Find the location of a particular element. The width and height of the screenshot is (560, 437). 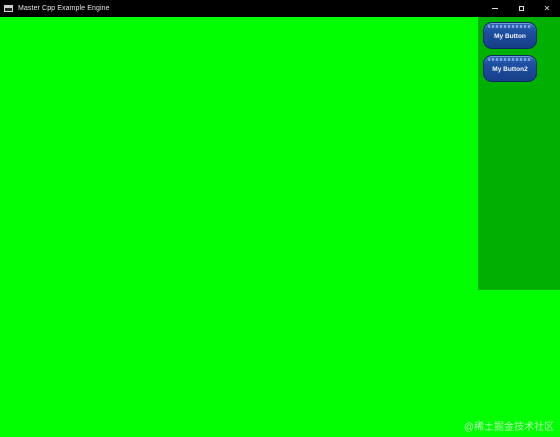

my-button2-label: My Button2 is located at coordinates (510, 69).